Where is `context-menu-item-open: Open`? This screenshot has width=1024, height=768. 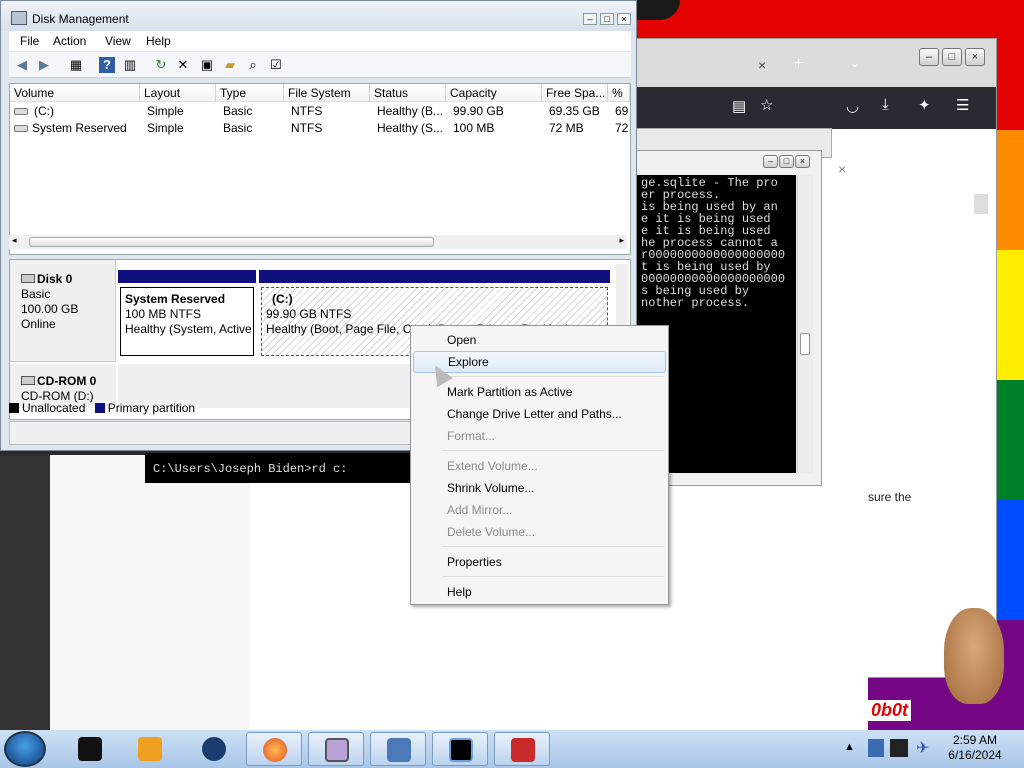 context-menu-item-open: Open is located at coordinates (539, 340).